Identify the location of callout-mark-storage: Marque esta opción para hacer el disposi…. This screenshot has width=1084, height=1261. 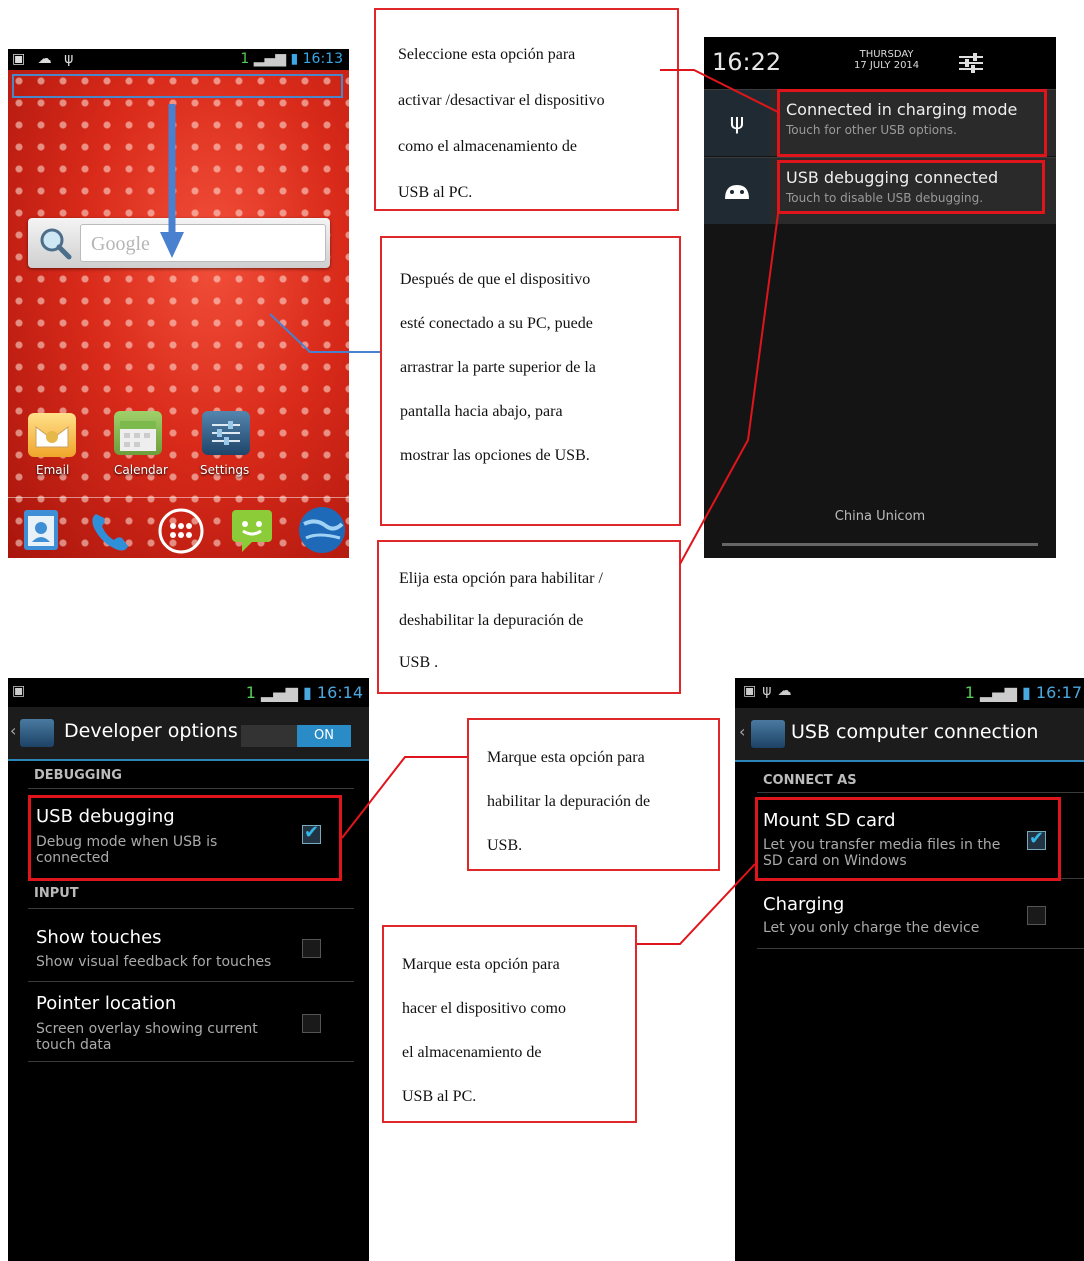
(509, 1024).